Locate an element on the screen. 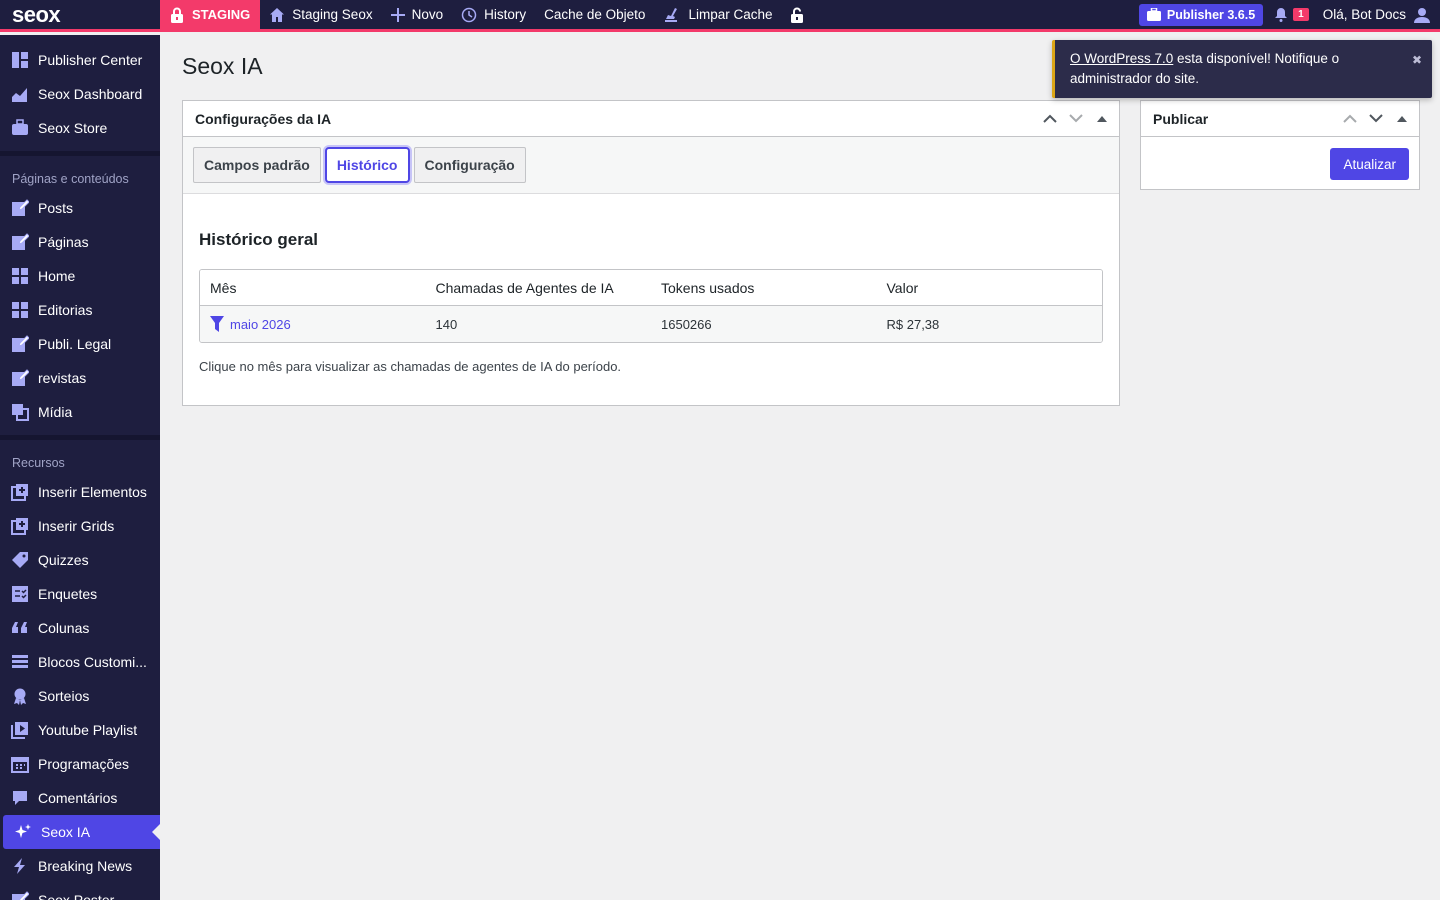  value-cell: R$ 27,38 is located at coordinates (913, 324).